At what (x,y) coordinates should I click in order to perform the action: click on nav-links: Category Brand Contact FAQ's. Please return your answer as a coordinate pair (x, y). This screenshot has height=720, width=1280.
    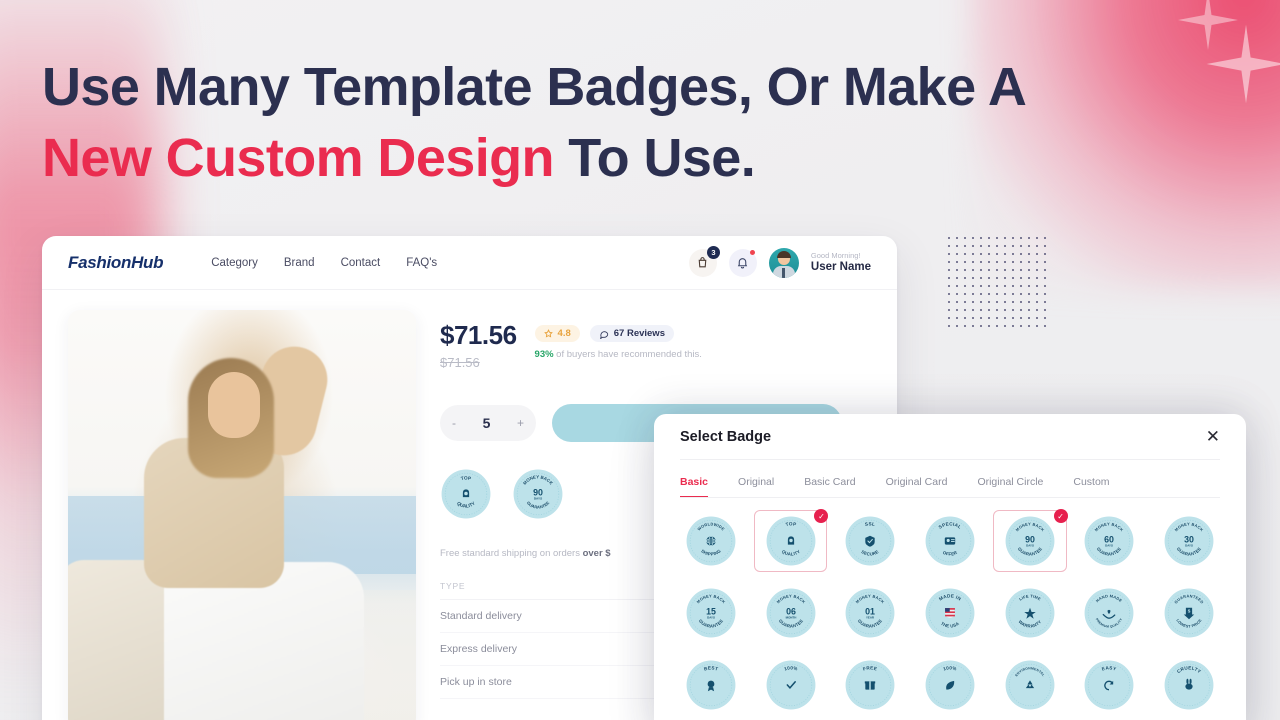
    Looking at the image, I should click on (324, 263).